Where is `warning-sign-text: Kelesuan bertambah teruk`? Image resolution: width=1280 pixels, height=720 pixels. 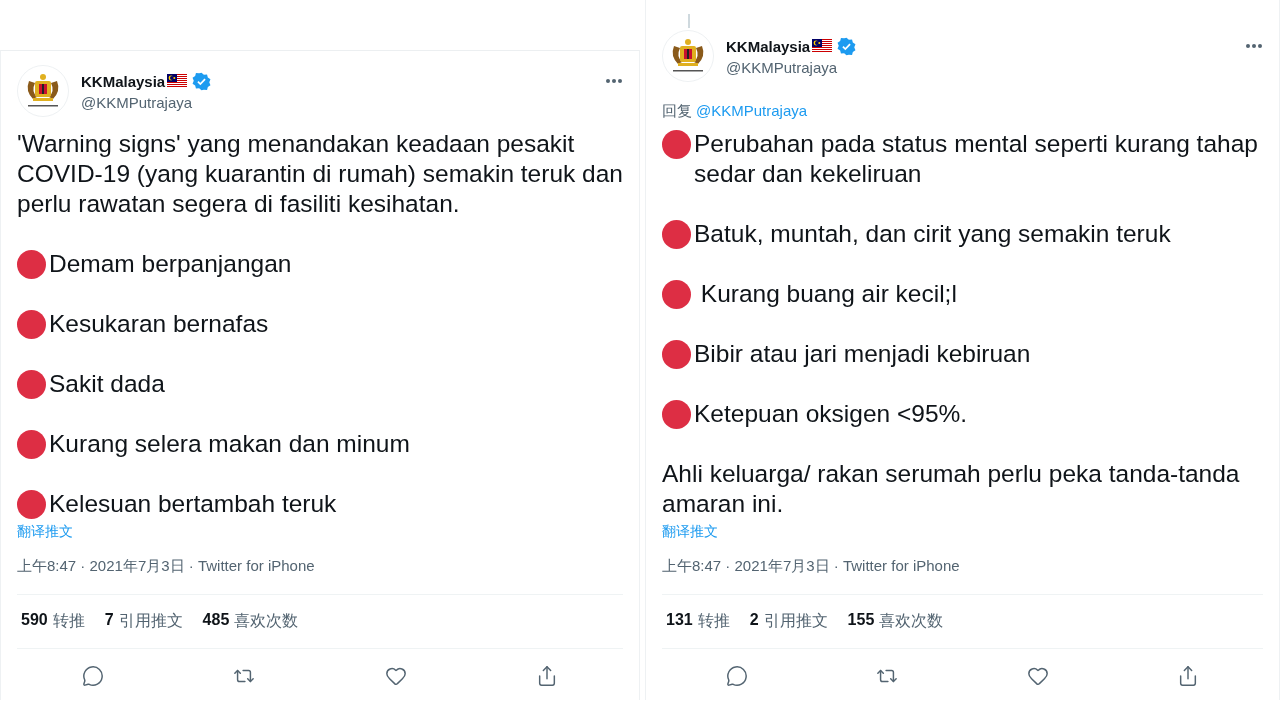
warning-sign-text: Kelesuan bertambah teruk is located at coordinates (193, 504).